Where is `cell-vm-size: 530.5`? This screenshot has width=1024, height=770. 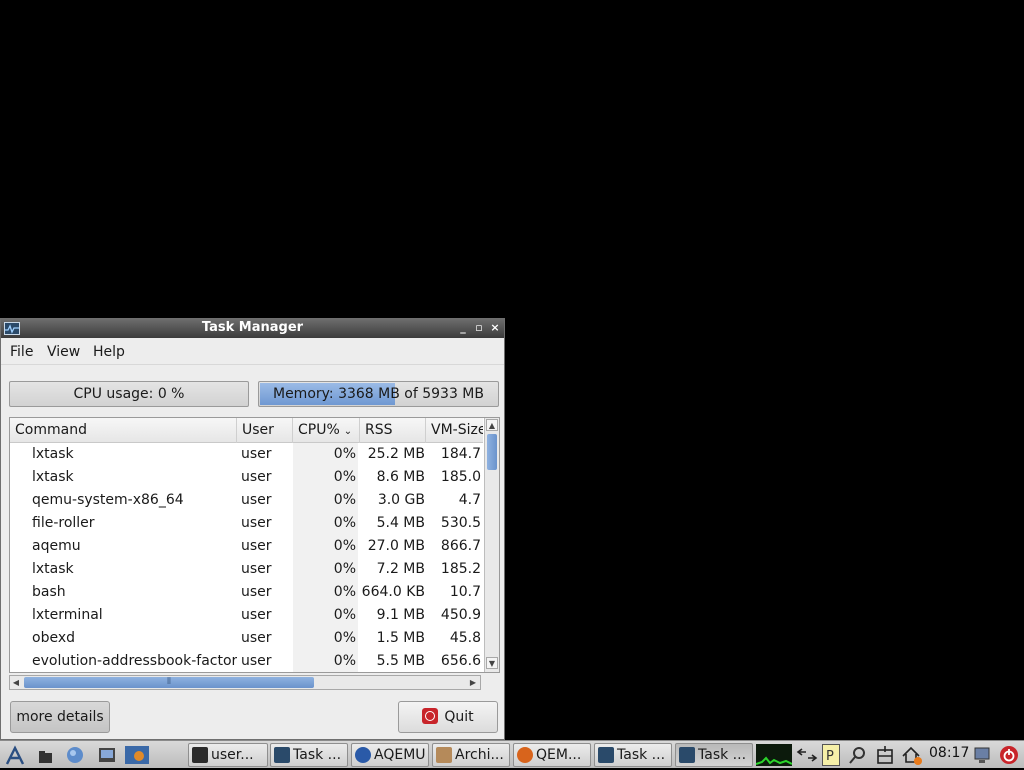
cell-vm-size: 530.5 is located at coordinates (460, 523).